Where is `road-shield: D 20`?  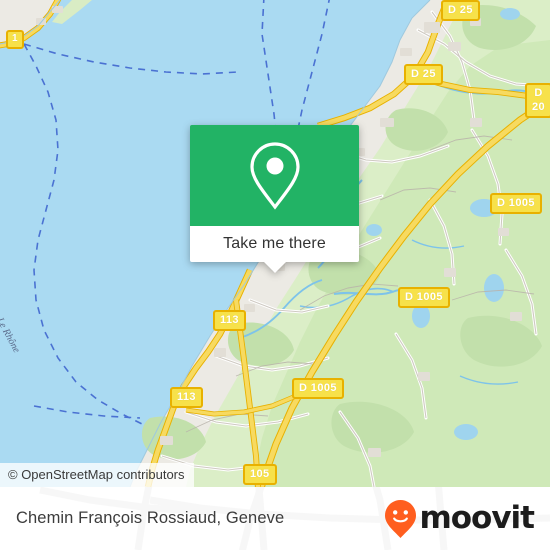 road-shield: D 20 is located at coordinates (537, 100).